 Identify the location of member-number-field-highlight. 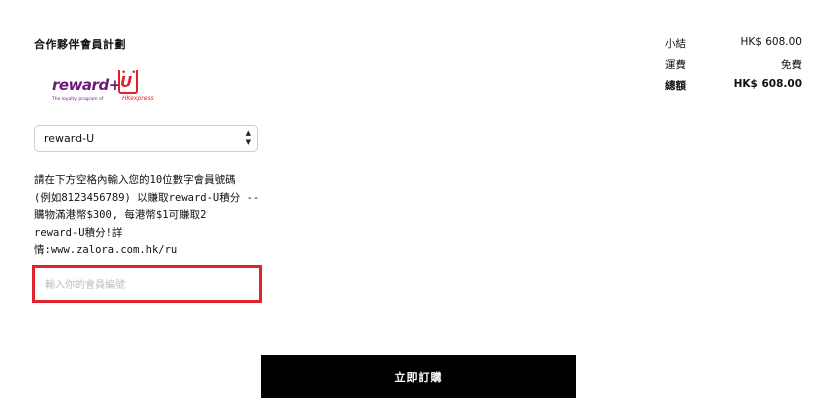
(147, 284).